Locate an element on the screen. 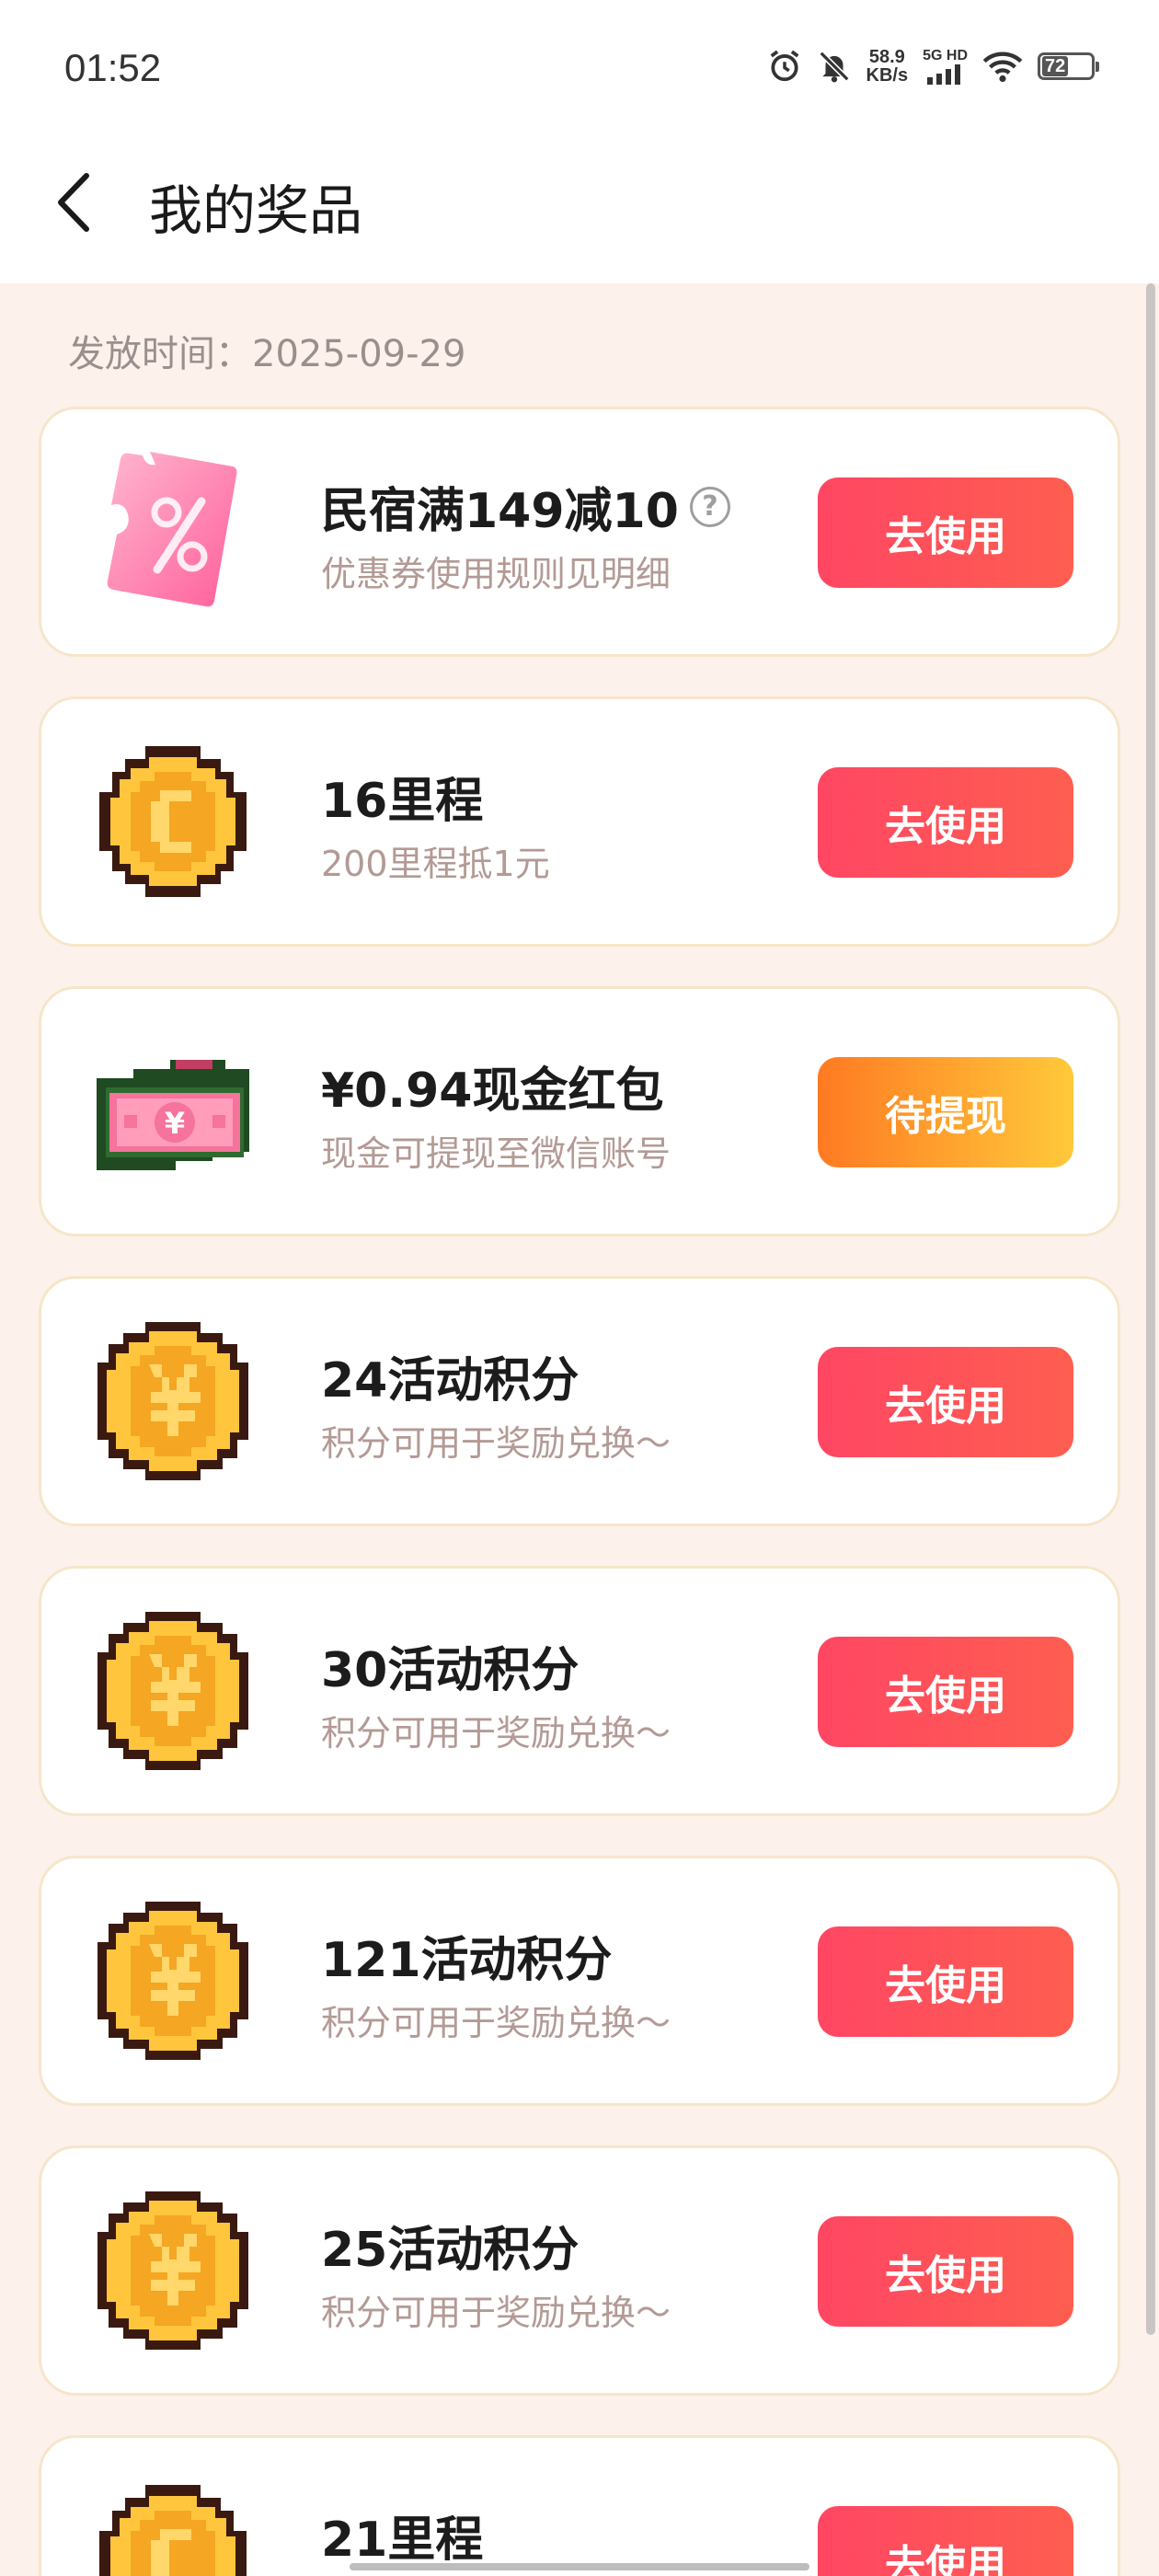 The height and width of the screenshot is (2576, 1159). page-header: 我的奖品 is located at coordinates (579, 210).